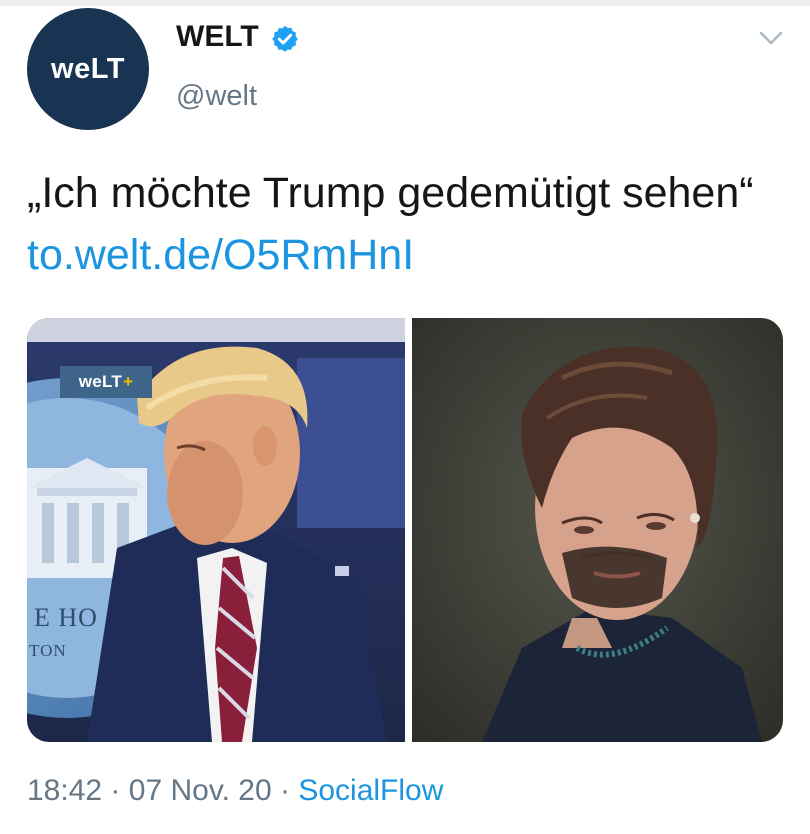  Describe the element at coordinates (128, 381) in the screenshot. I see `badge-plus: +` at that location.